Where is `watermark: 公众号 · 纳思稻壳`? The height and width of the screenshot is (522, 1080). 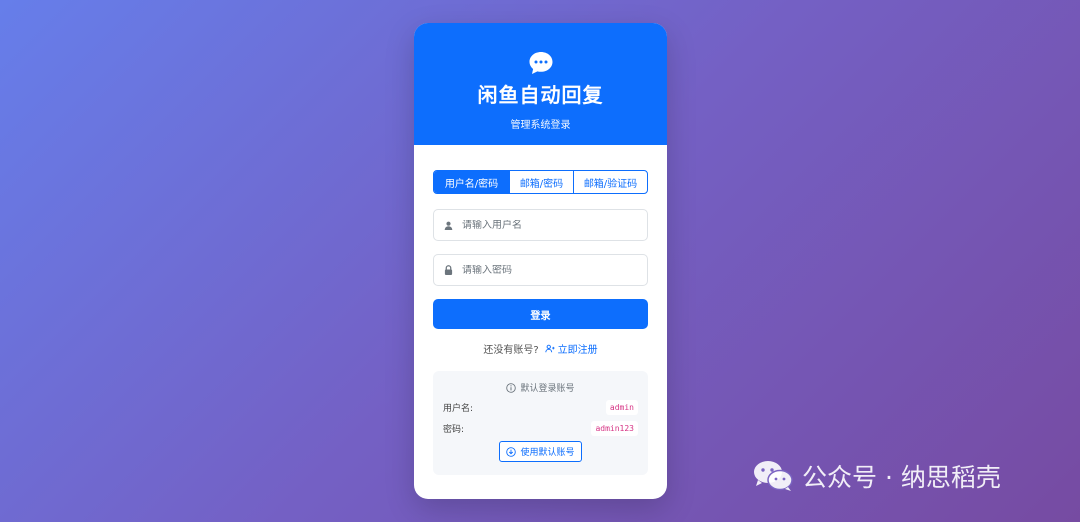 watermark: 公众号 · 纳思稻壳 is located at coordinates (876, 476).